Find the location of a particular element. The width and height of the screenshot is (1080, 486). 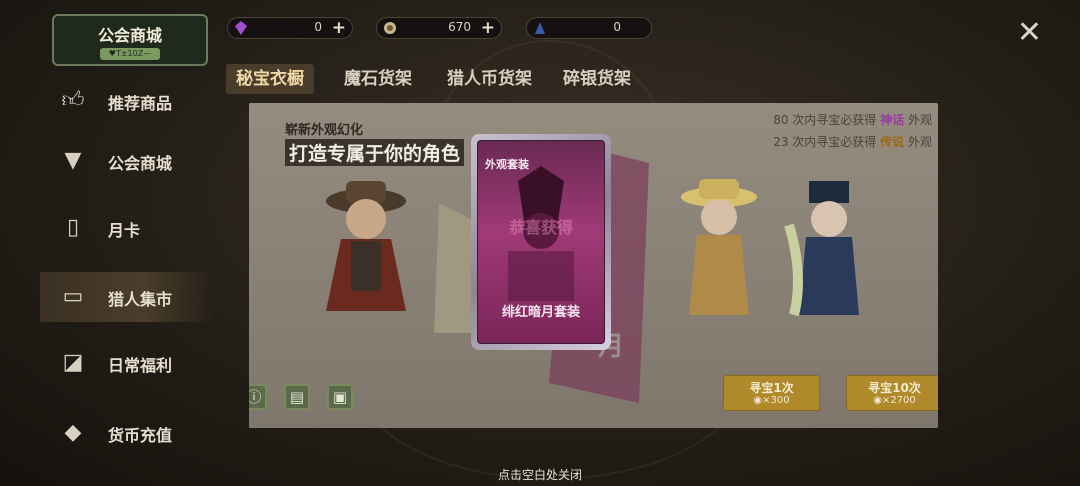

draw-once-button: 寻宝1次 ◉×300 is located at coordinates (771, 393).